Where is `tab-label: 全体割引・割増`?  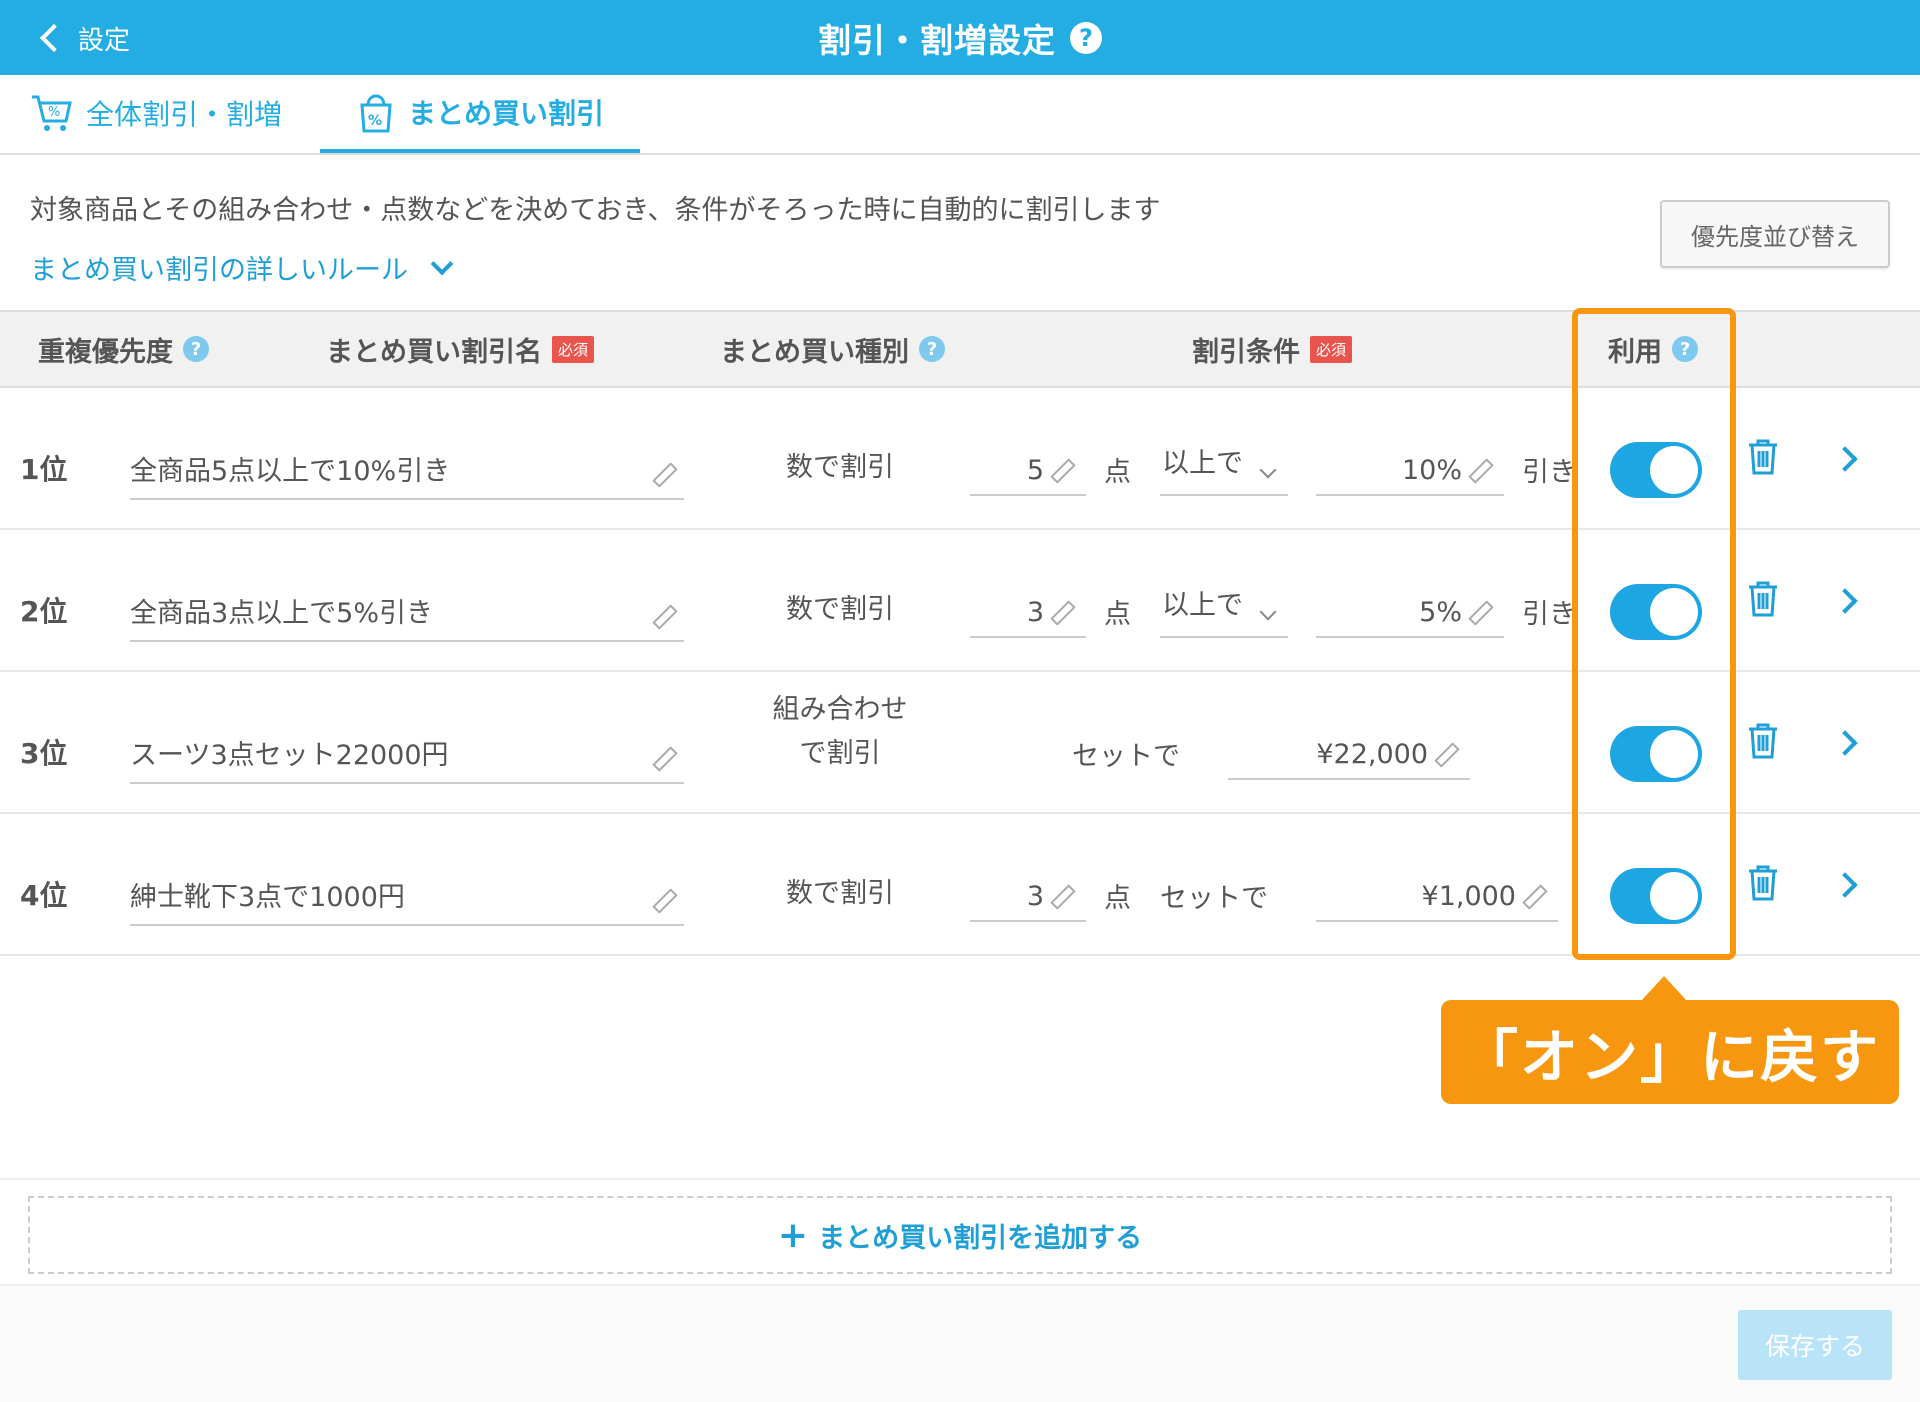
tab-label: 全体割引・割増 is located at coordinates (184, 114).